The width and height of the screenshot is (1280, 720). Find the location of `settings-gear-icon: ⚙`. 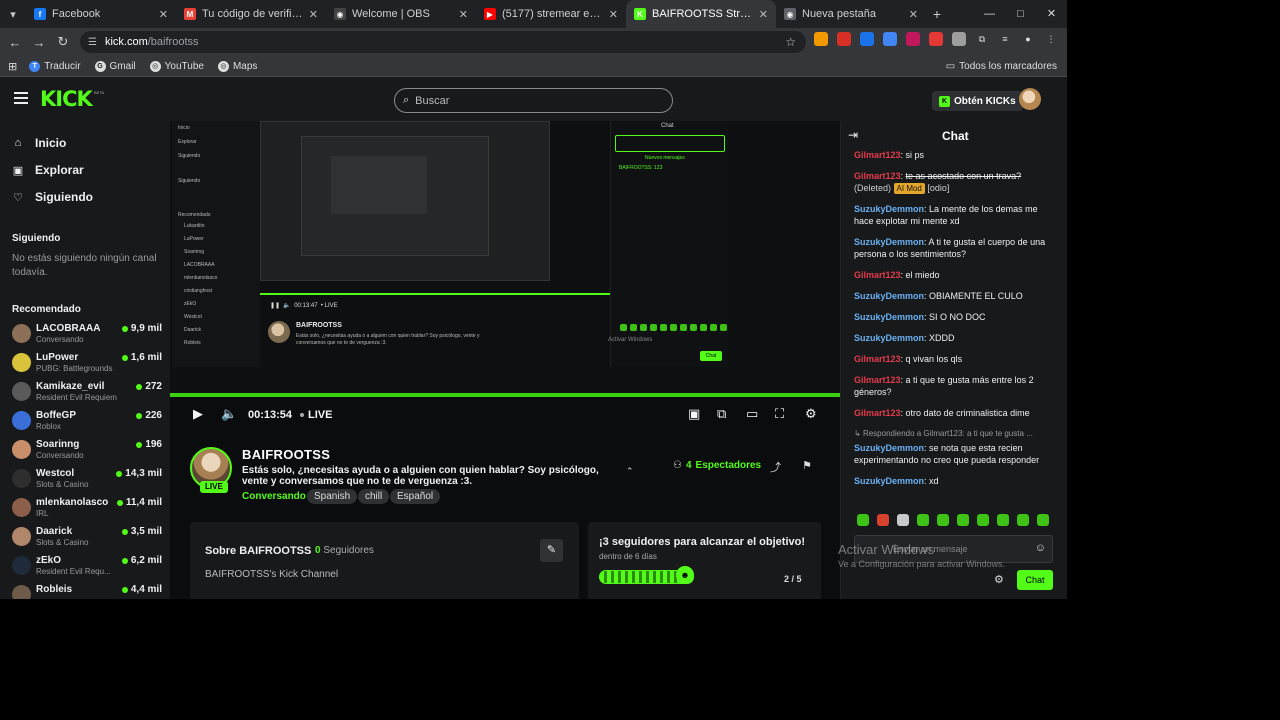

settings-gear-icon: ⚙ is located at coordinates (811, 414).